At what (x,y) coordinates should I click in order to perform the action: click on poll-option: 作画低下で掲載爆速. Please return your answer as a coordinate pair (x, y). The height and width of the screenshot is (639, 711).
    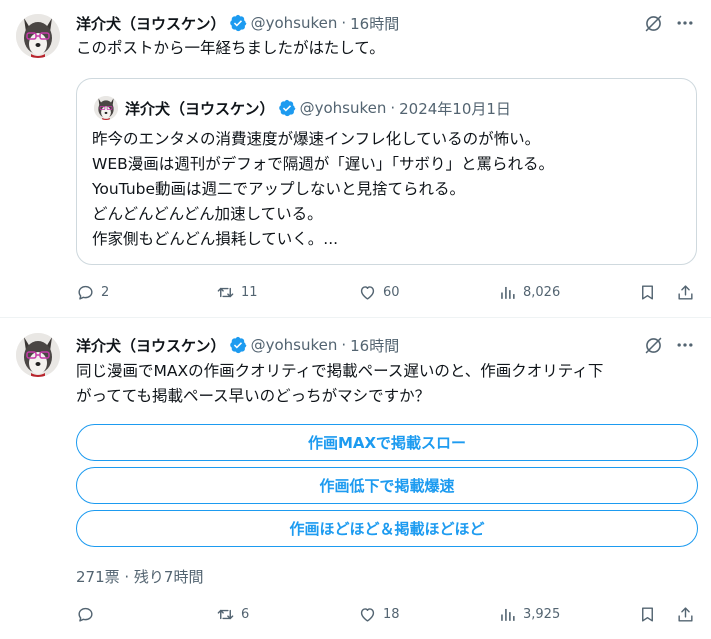
    Looking at the image, I should click on (387, 485).